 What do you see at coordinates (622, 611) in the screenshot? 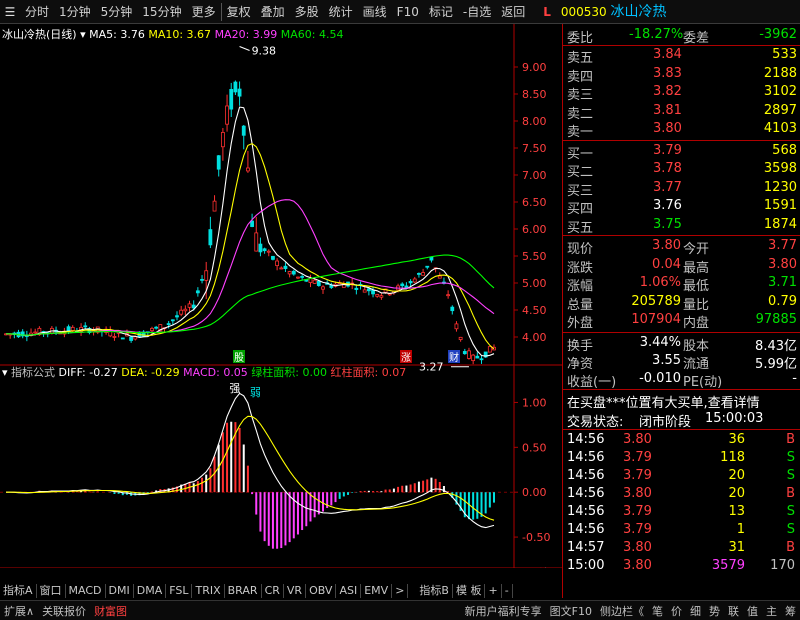
I see `sidebar-toggle: 侧边栏《` at bounding box center [622, 611].